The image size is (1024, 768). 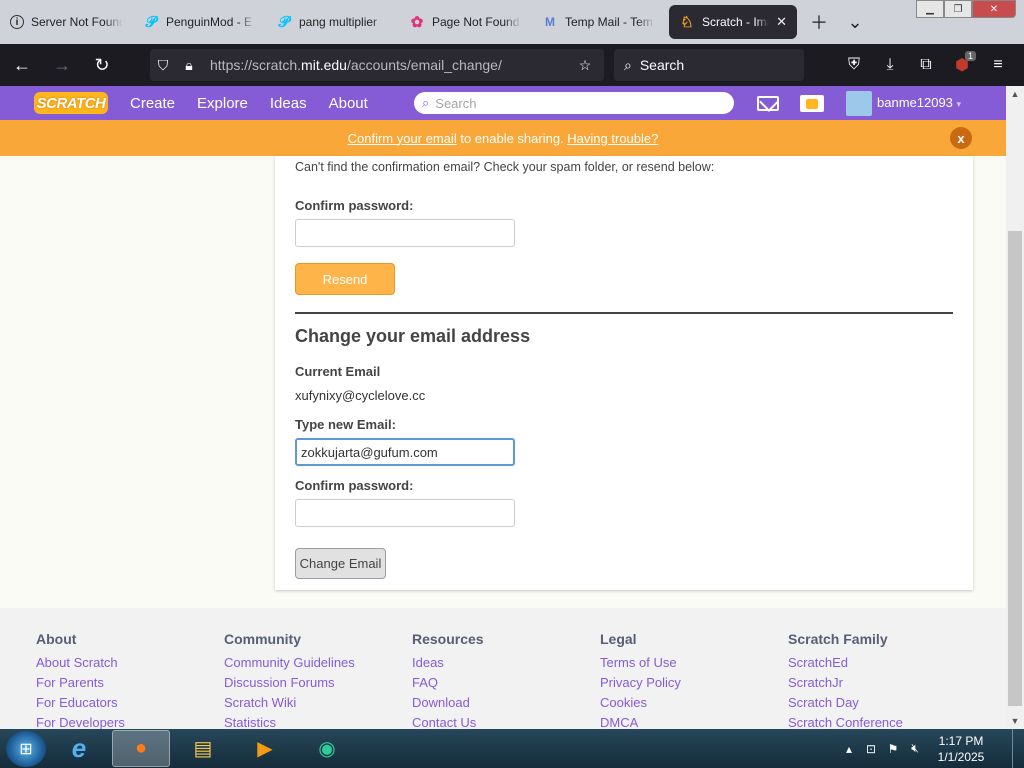 I want to click on footer-link: Privacy Policy, so click(x=640, y=683).